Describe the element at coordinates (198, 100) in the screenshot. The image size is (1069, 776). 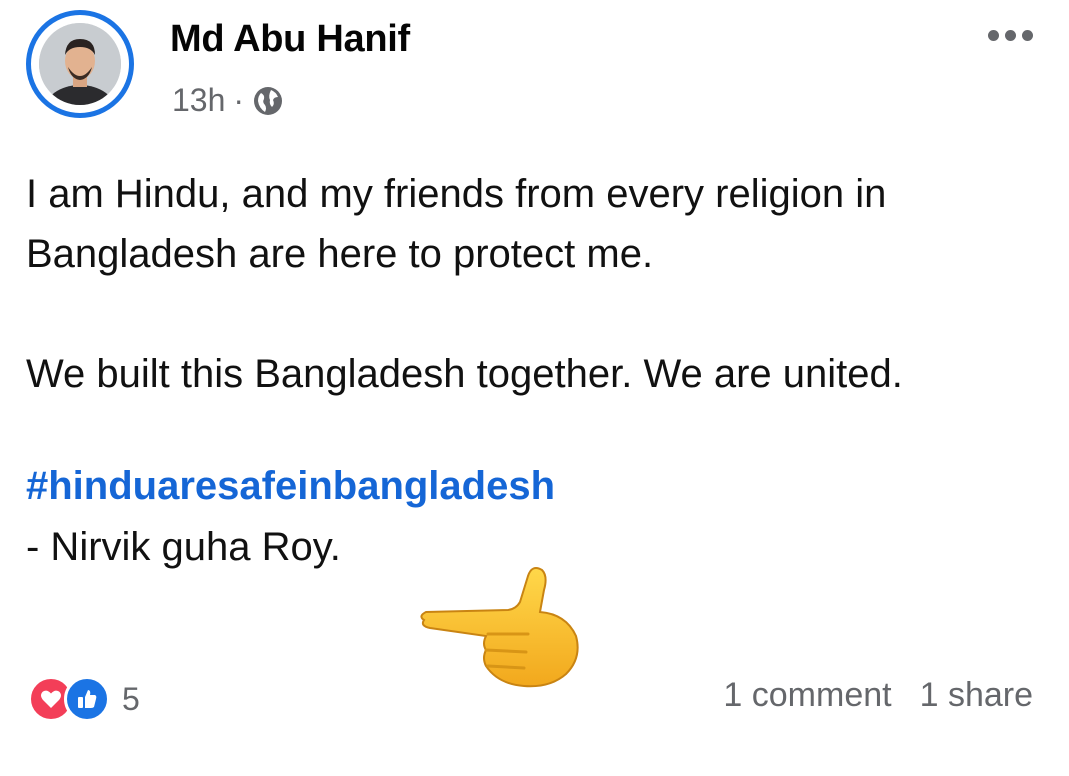
I see `post-time: 13h` at that location.